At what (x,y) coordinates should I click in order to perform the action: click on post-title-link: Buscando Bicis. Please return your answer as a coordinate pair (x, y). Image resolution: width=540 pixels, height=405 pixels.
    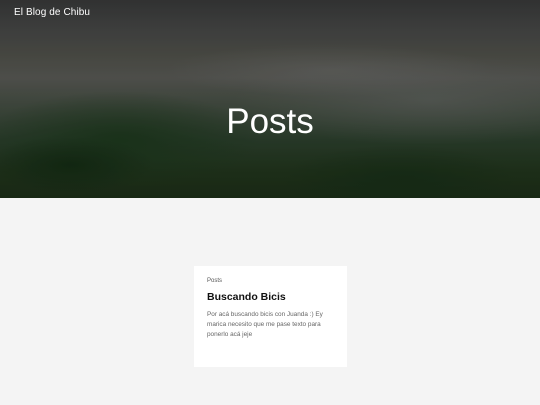
    Looking at the image, I should click on (270, 297).